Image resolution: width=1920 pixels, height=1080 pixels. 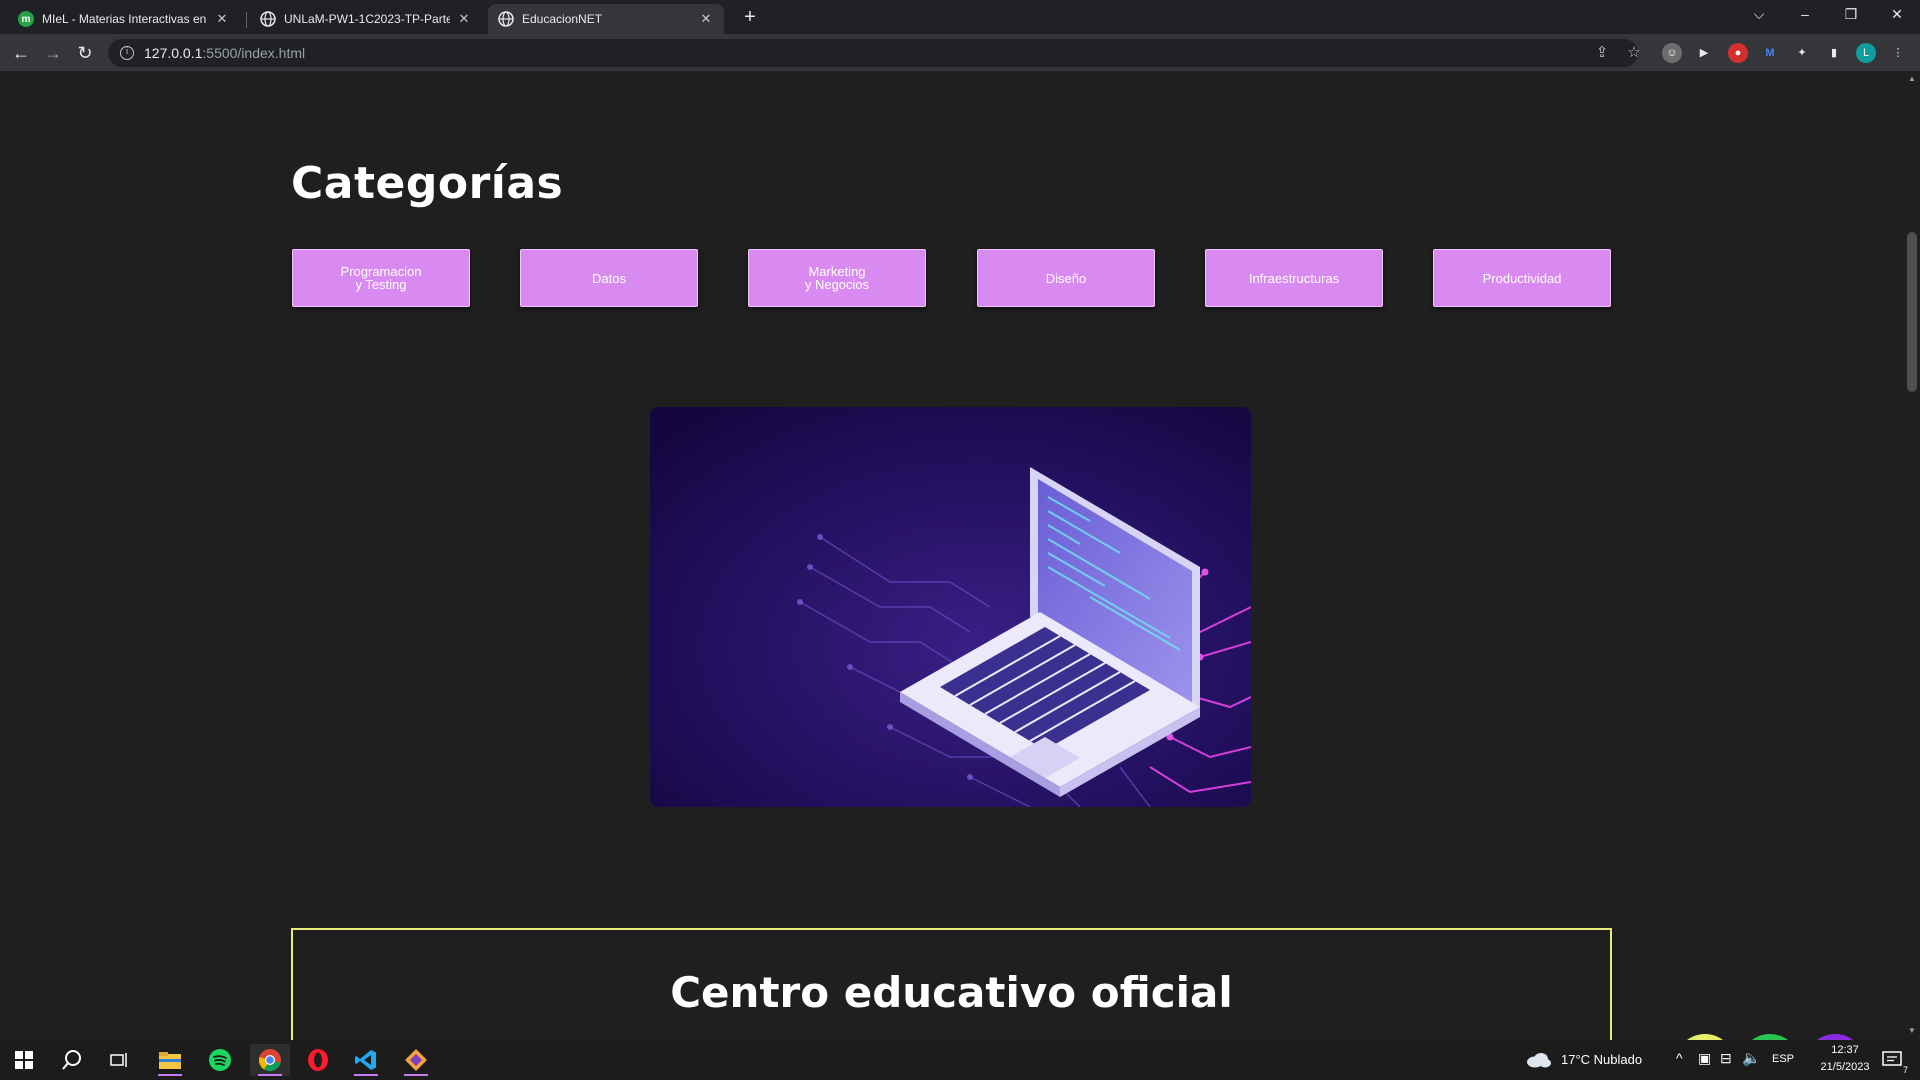 What do you see at coordinates (1892, 1060) in the screenshot?
I see `notifications-icon: 7` at bounding box center [1892, 1060].